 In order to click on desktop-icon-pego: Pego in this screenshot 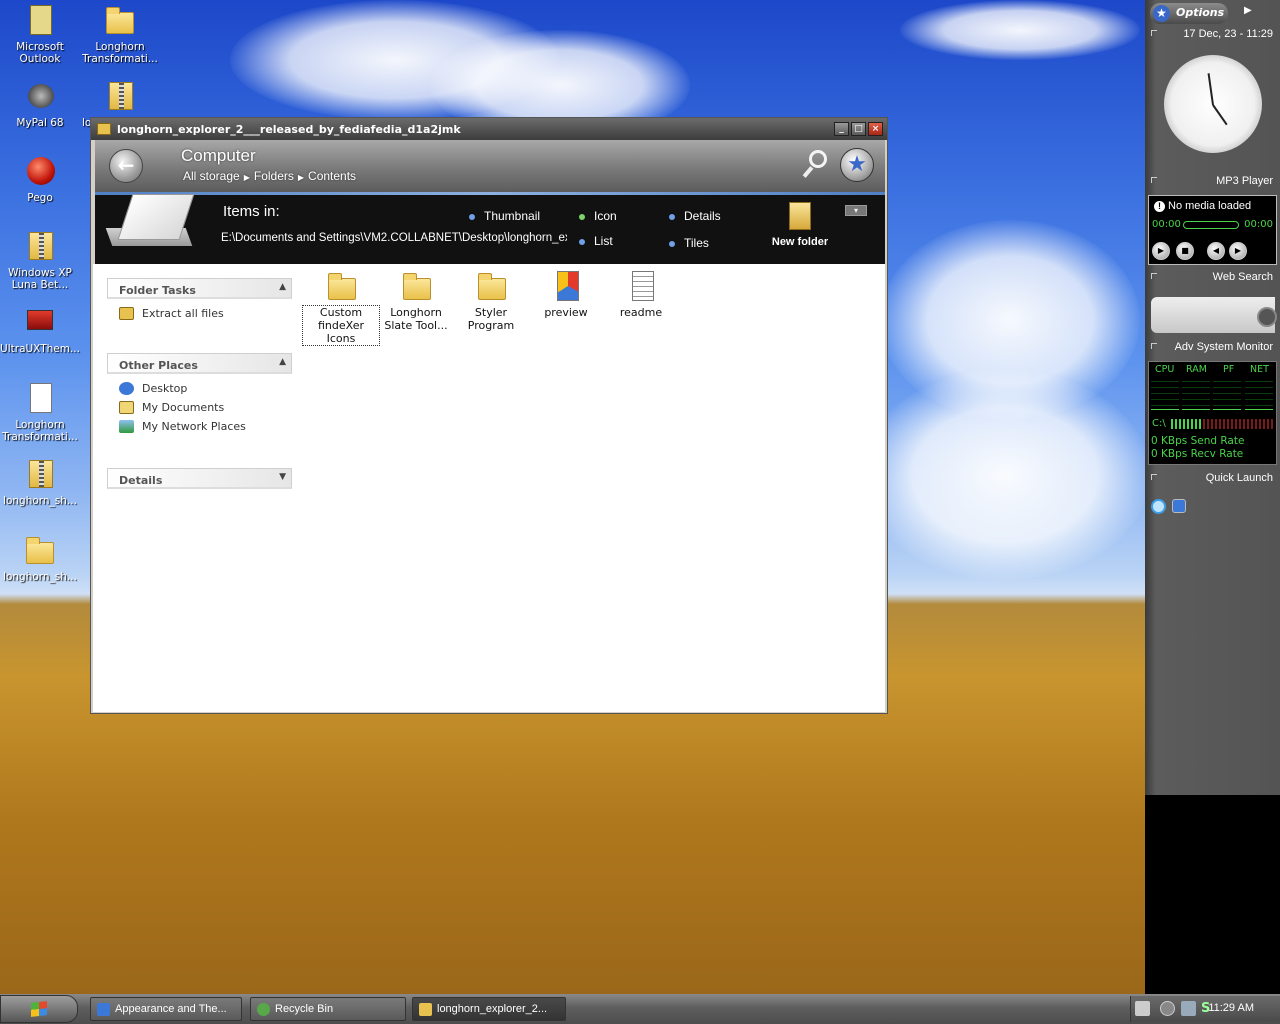, I will do `click(40, 179)`.